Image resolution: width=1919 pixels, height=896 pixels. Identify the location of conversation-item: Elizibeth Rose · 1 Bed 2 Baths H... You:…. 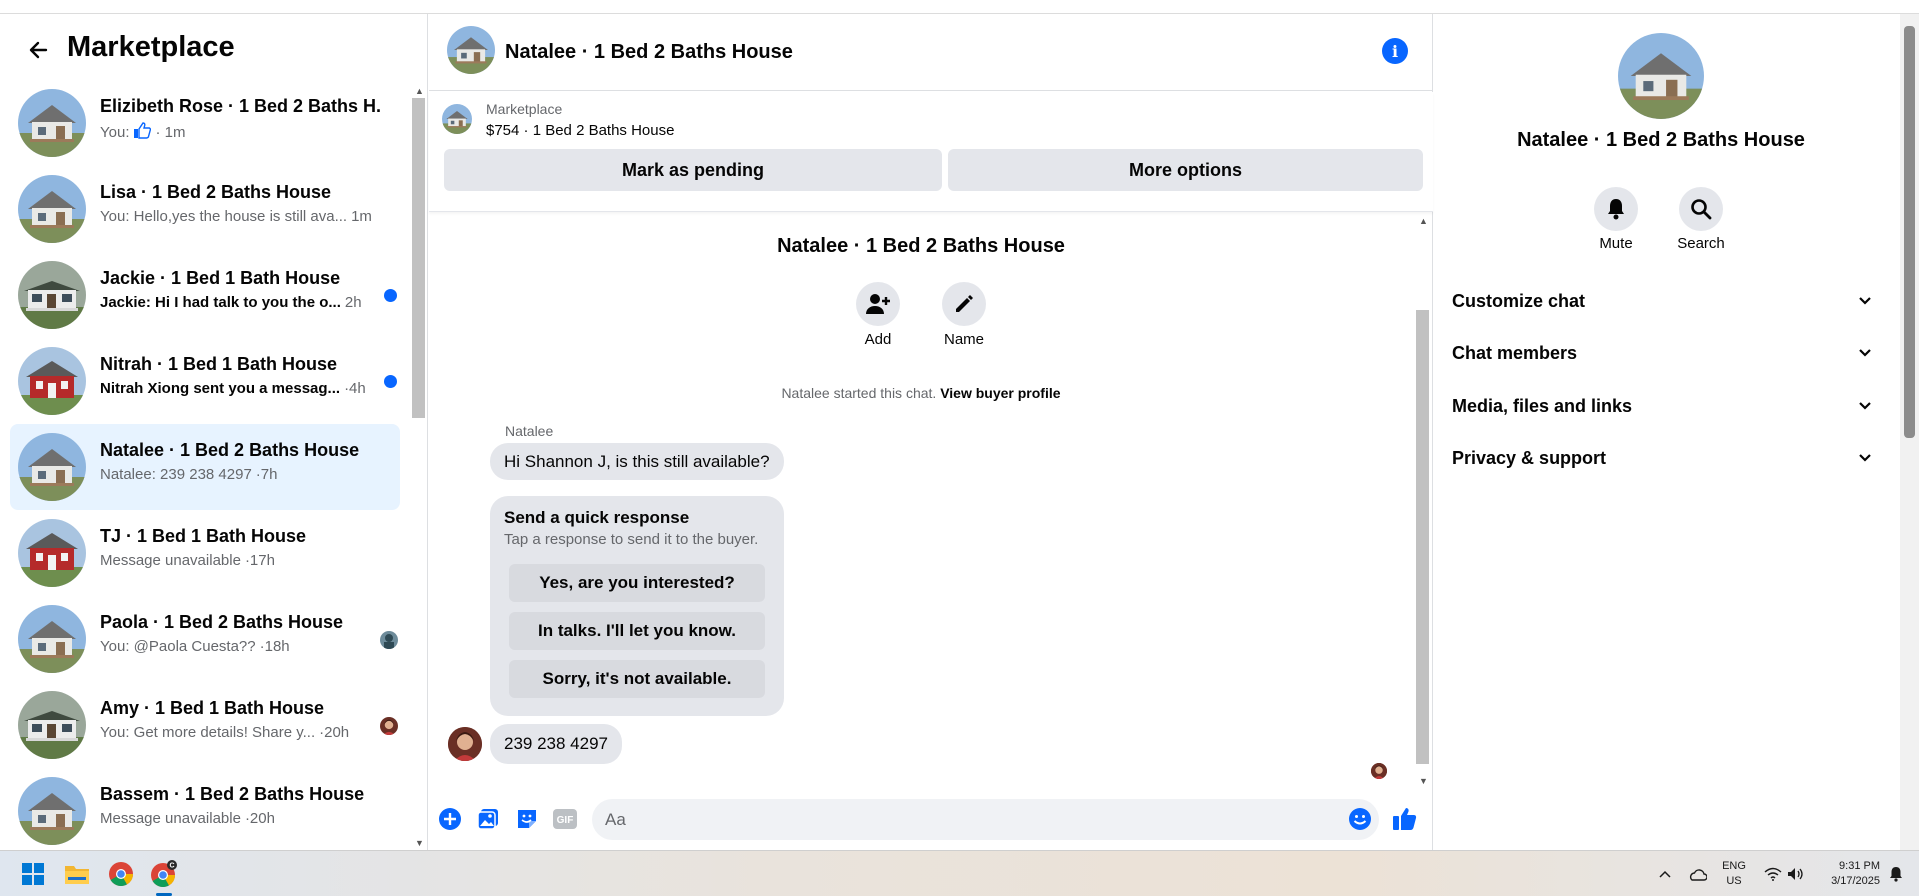
(205, 123).